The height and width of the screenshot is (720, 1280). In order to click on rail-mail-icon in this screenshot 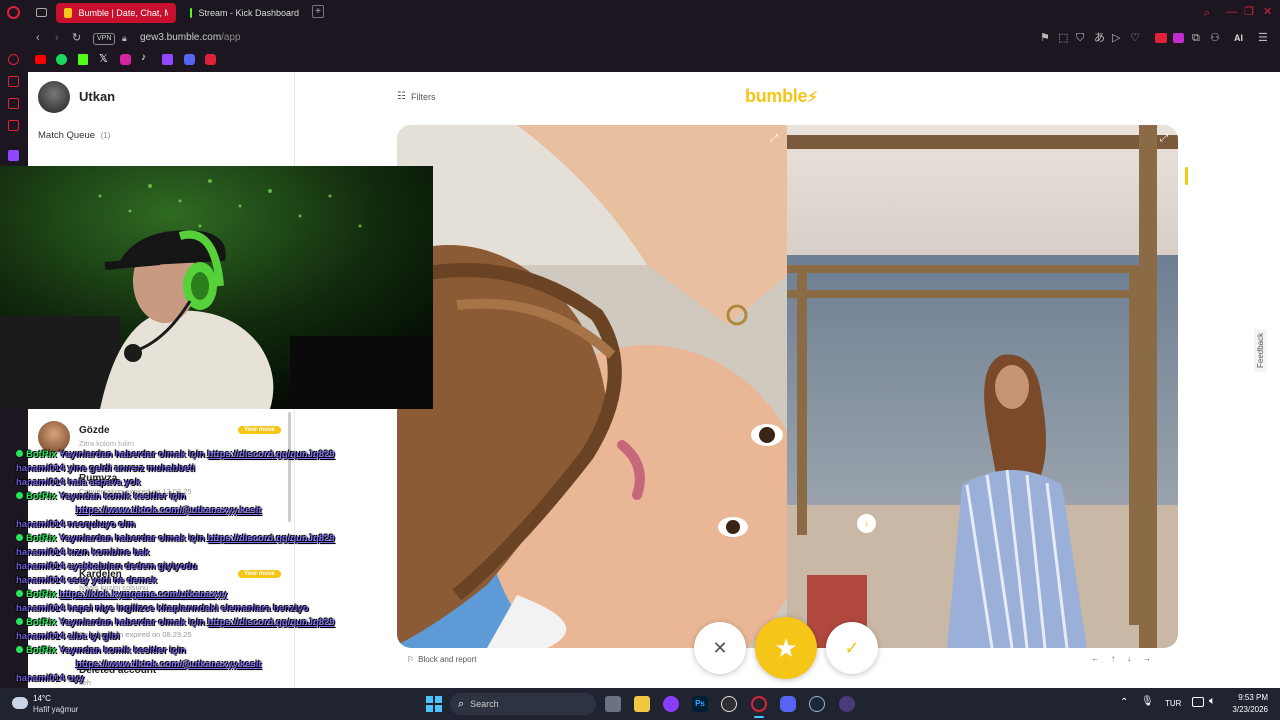, I will do `click(13, 81)`.